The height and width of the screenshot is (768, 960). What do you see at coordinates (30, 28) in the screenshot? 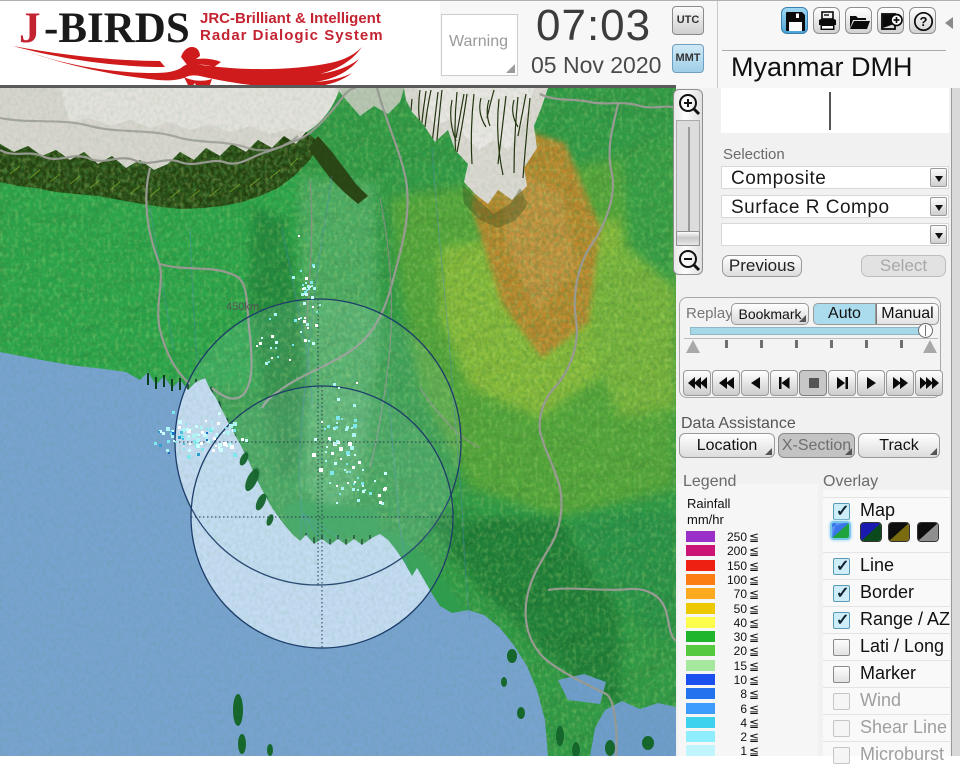
I see `svg-text: J` at bounding box center [30, 28].